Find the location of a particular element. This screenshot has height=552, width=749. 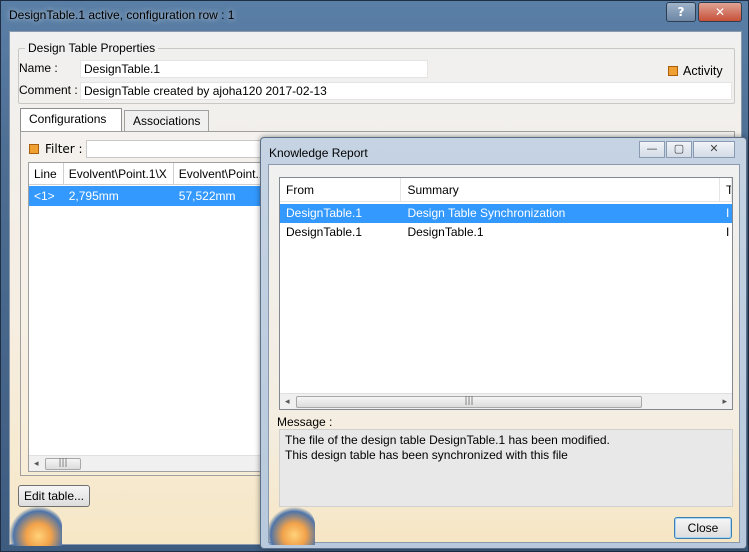

name-label: Name : is located at coordinates (38, 68).